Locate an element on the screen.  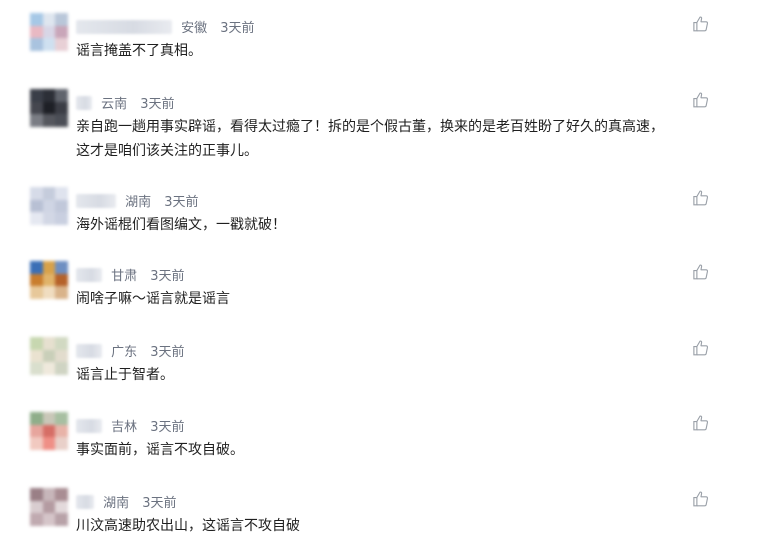
comment-meta: 甘肃 3天前 is located at coordinates (130, 274).